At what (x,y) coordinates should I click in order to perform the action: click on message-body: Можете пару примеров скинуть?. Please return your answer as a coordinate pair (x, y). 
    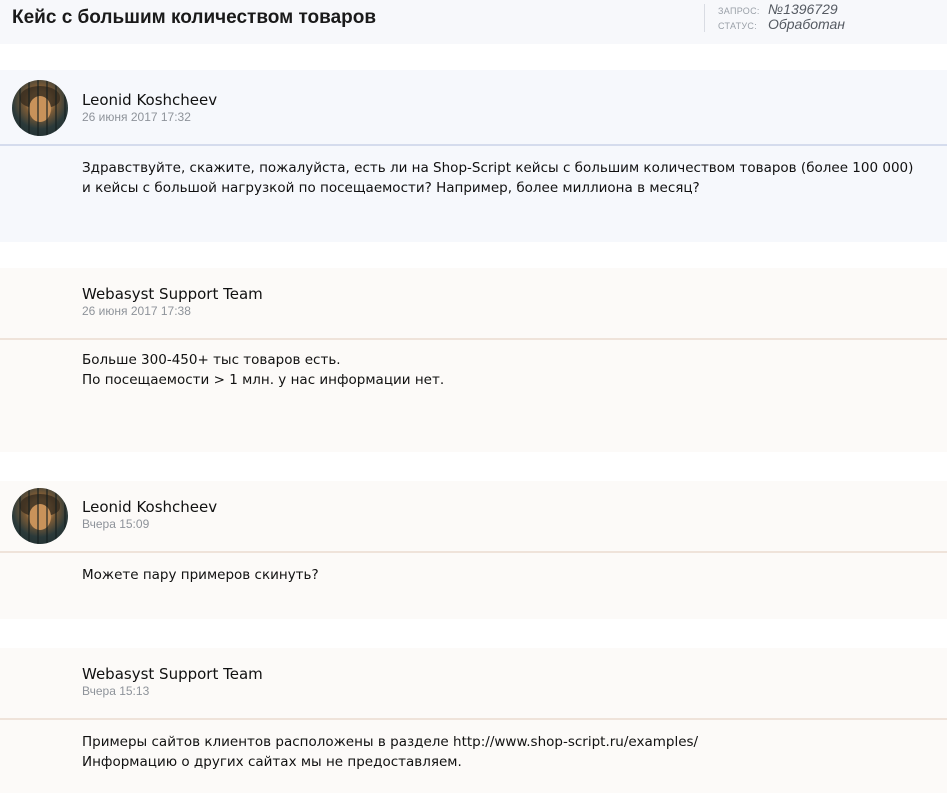
    Looking at the image, I should click on (473, 586).